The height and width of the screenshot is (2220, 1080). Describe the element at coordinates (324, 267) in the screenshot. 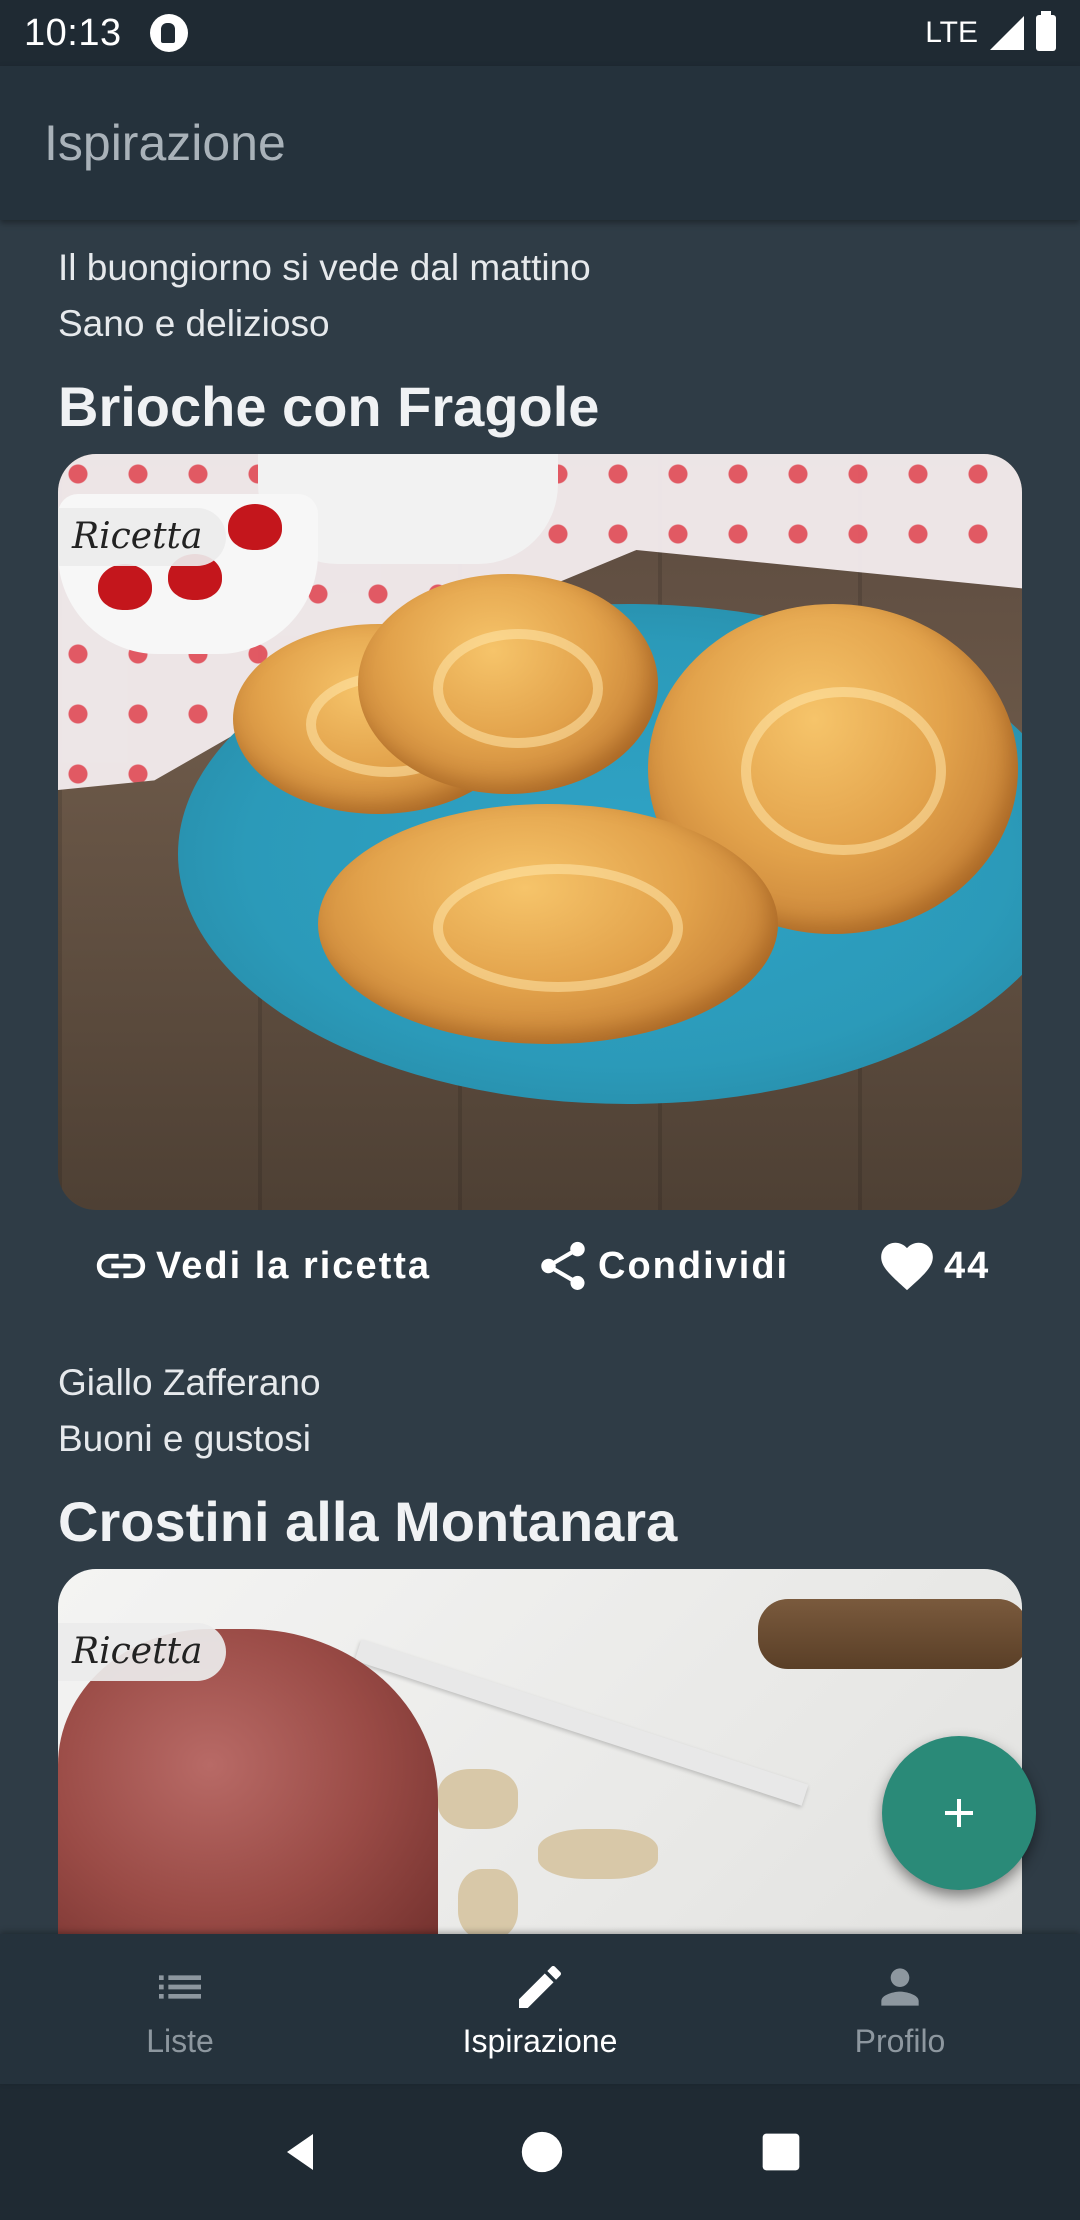

I see `card-source: Il buongiorno si vede dal mattino` at that location.